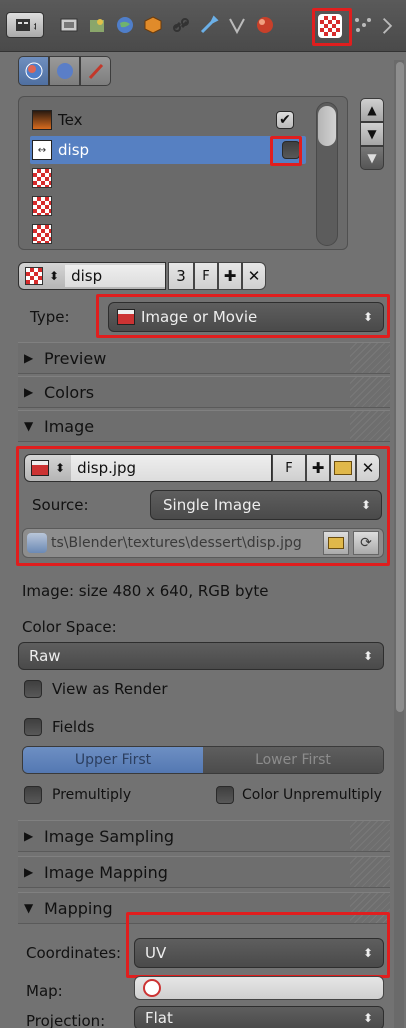  I want to click on brush-icon, so click(95, 71).